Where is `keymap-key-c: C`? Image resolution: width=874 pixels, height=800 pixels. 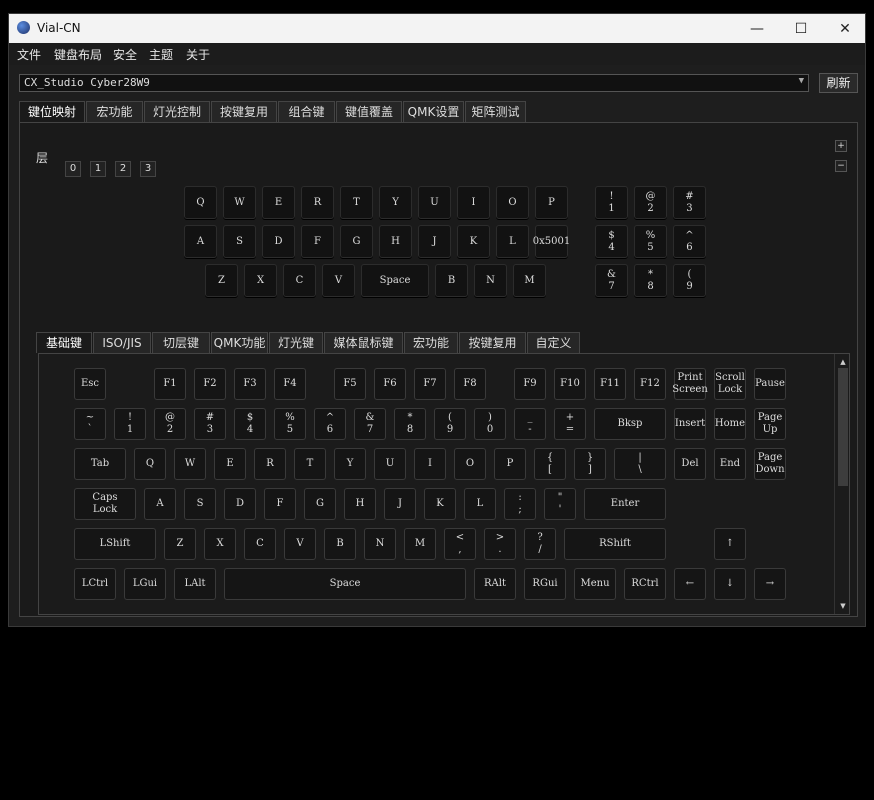
keymap-key-c: C is located at coordinates (299, 280).